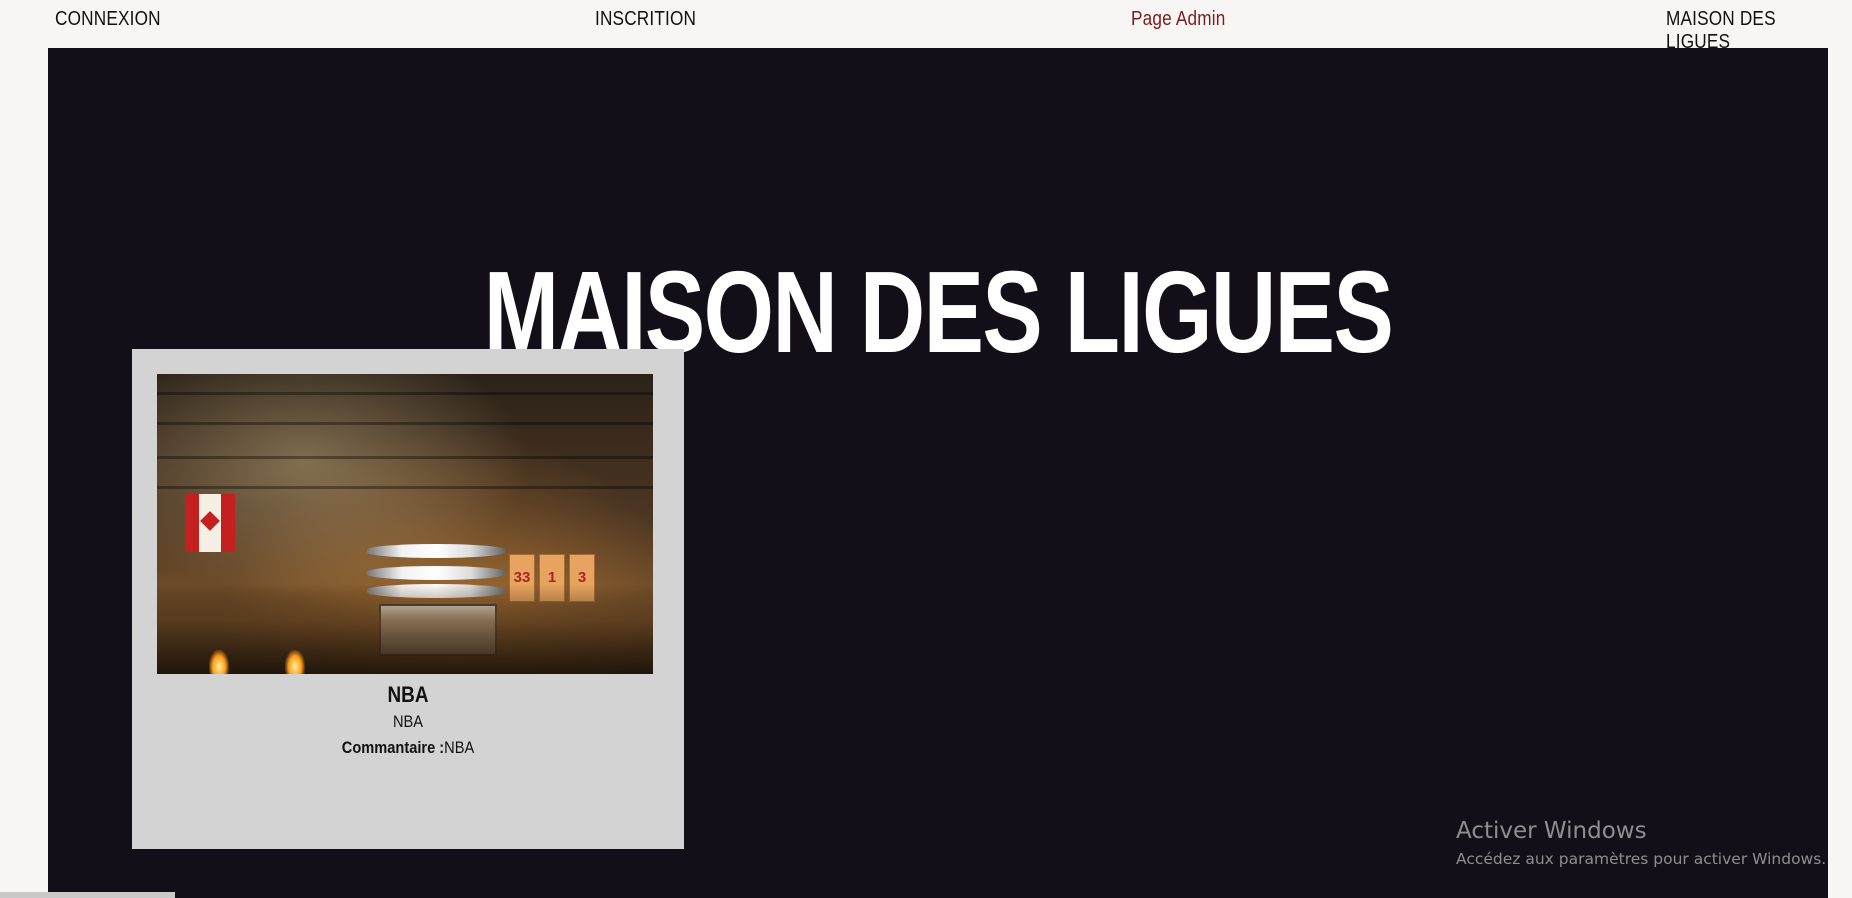  What do you see at coordinates (210, 523) in the screenshot?
I see `canada-flag-image` at bounding box center [210, 523].